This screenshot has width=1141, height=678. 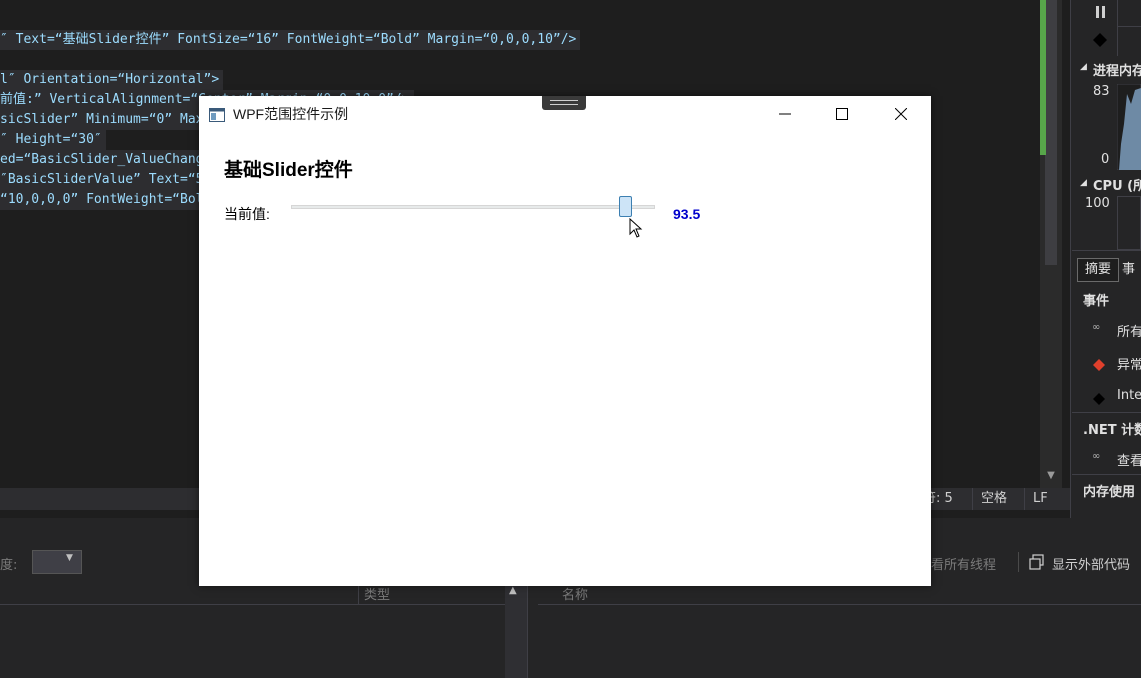 What do you see at coordinates (1101, 11) in the screenshot?
I see `pause-icon` at bounding box center [1101, 11].